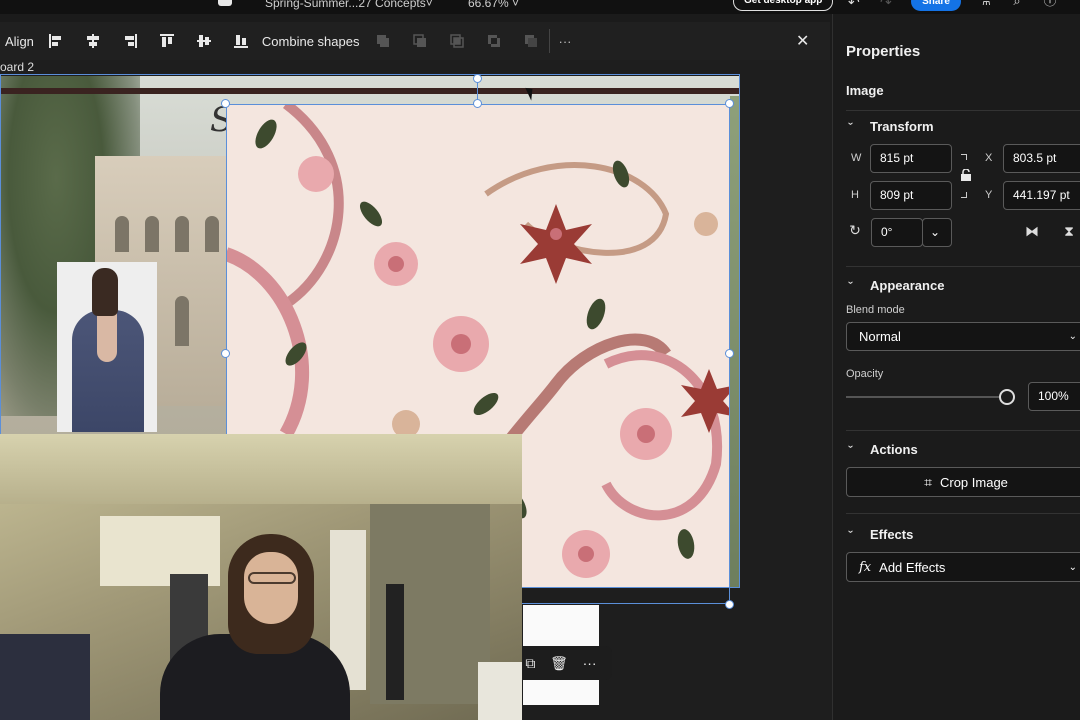 The image size is (1080, 720). What do you see at coordinates (17, 67) in the screenshot?
I see `artboard-label: oard 2` at bounding box center [17, 67].